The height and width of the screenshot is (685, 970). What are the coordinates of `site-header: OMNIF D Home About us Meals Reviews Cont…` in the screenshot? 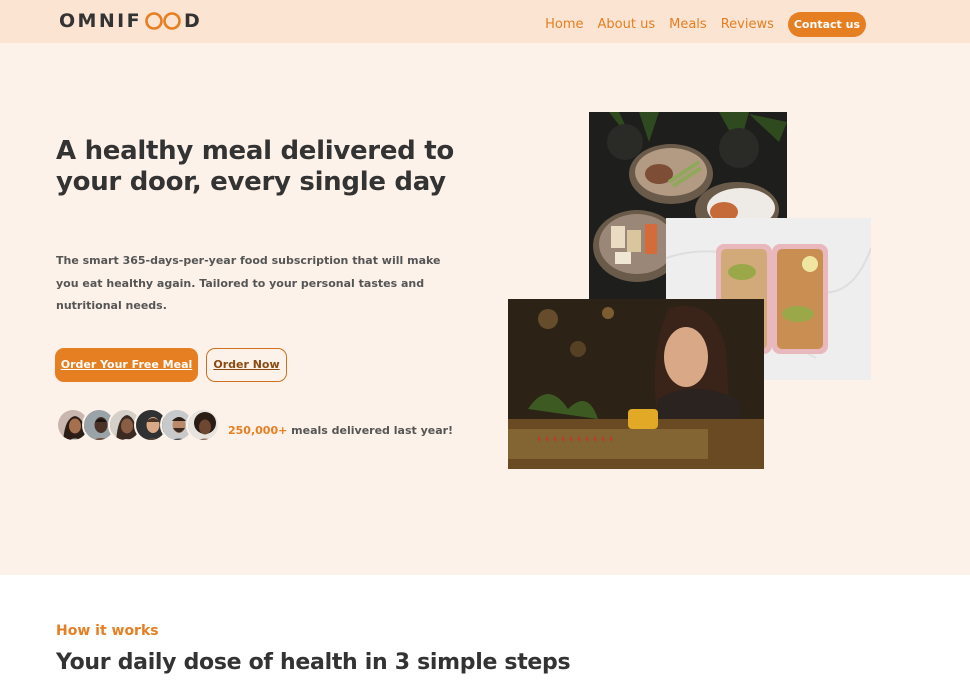 It's located at (485, 21).